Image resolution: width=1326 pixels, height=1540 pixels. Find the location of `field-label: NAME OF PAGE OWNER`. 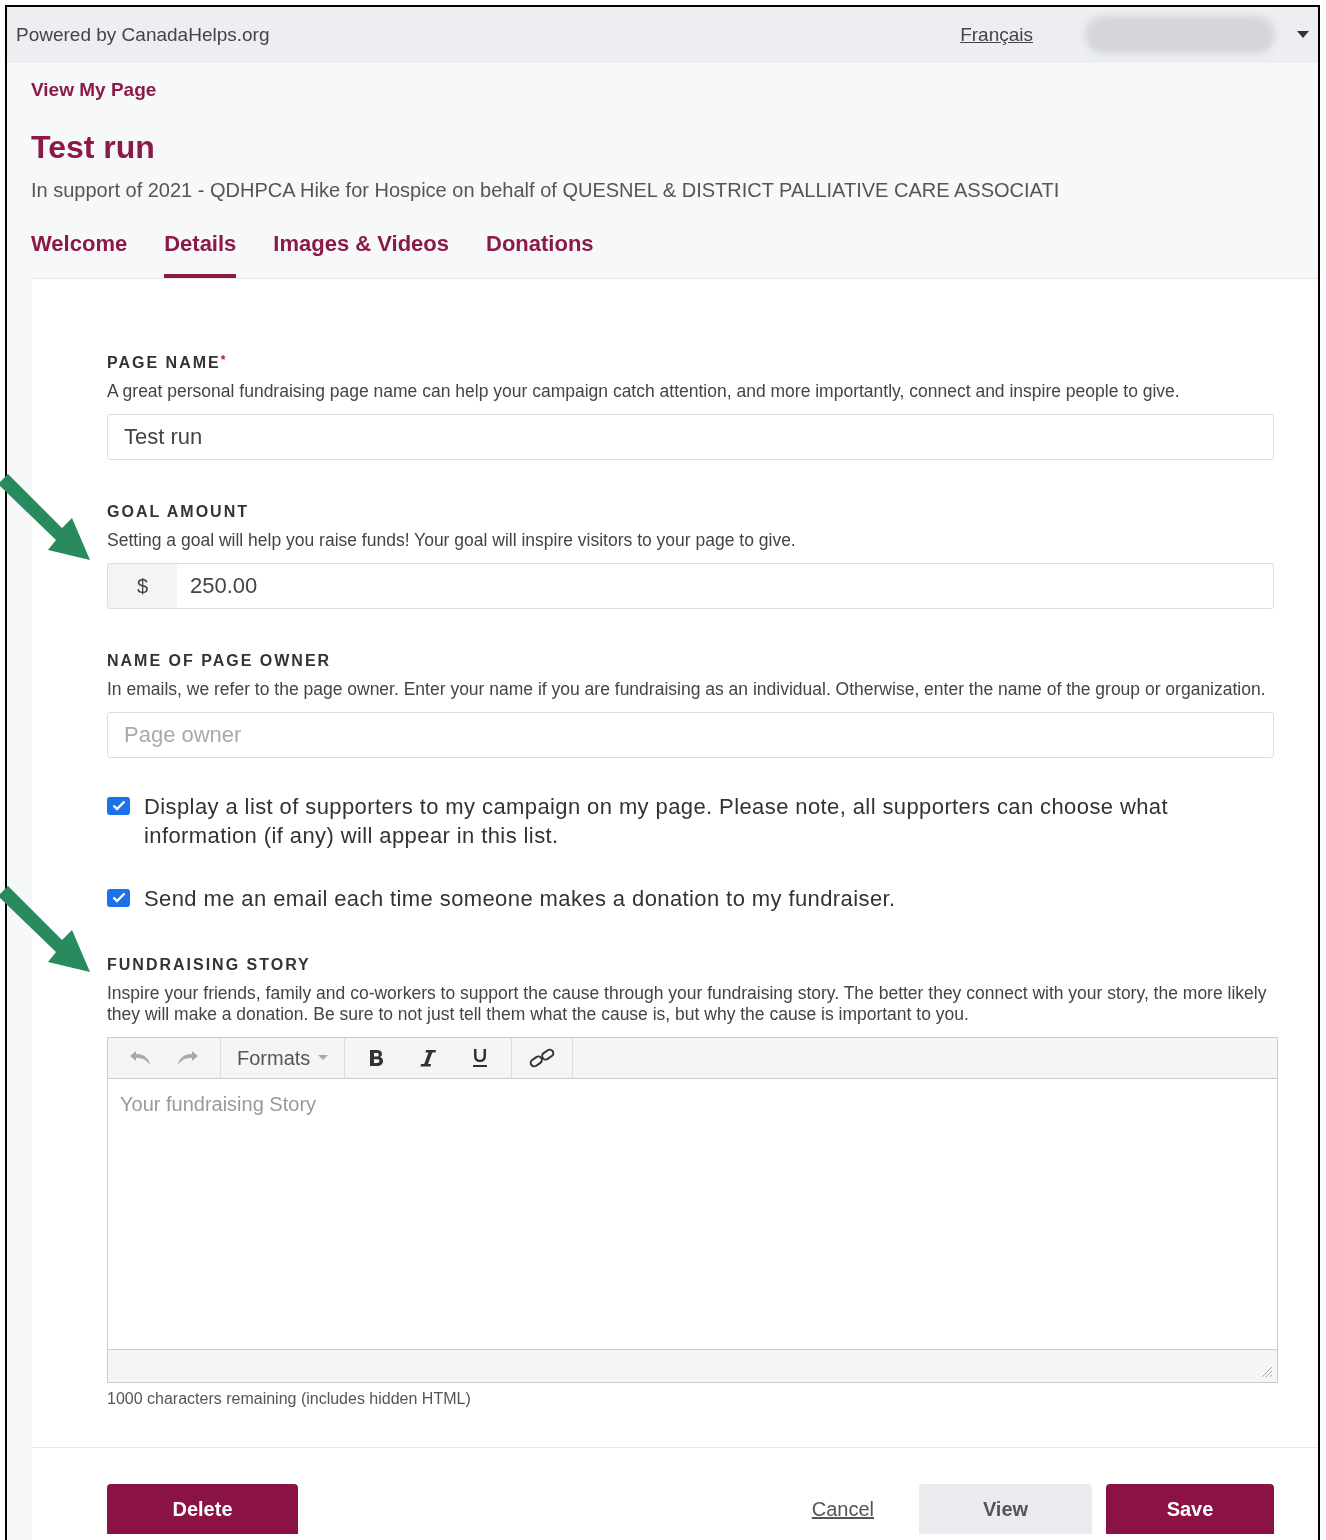

field-label: NAME OF PAGE OWNER is located at coordinates (220, 660).